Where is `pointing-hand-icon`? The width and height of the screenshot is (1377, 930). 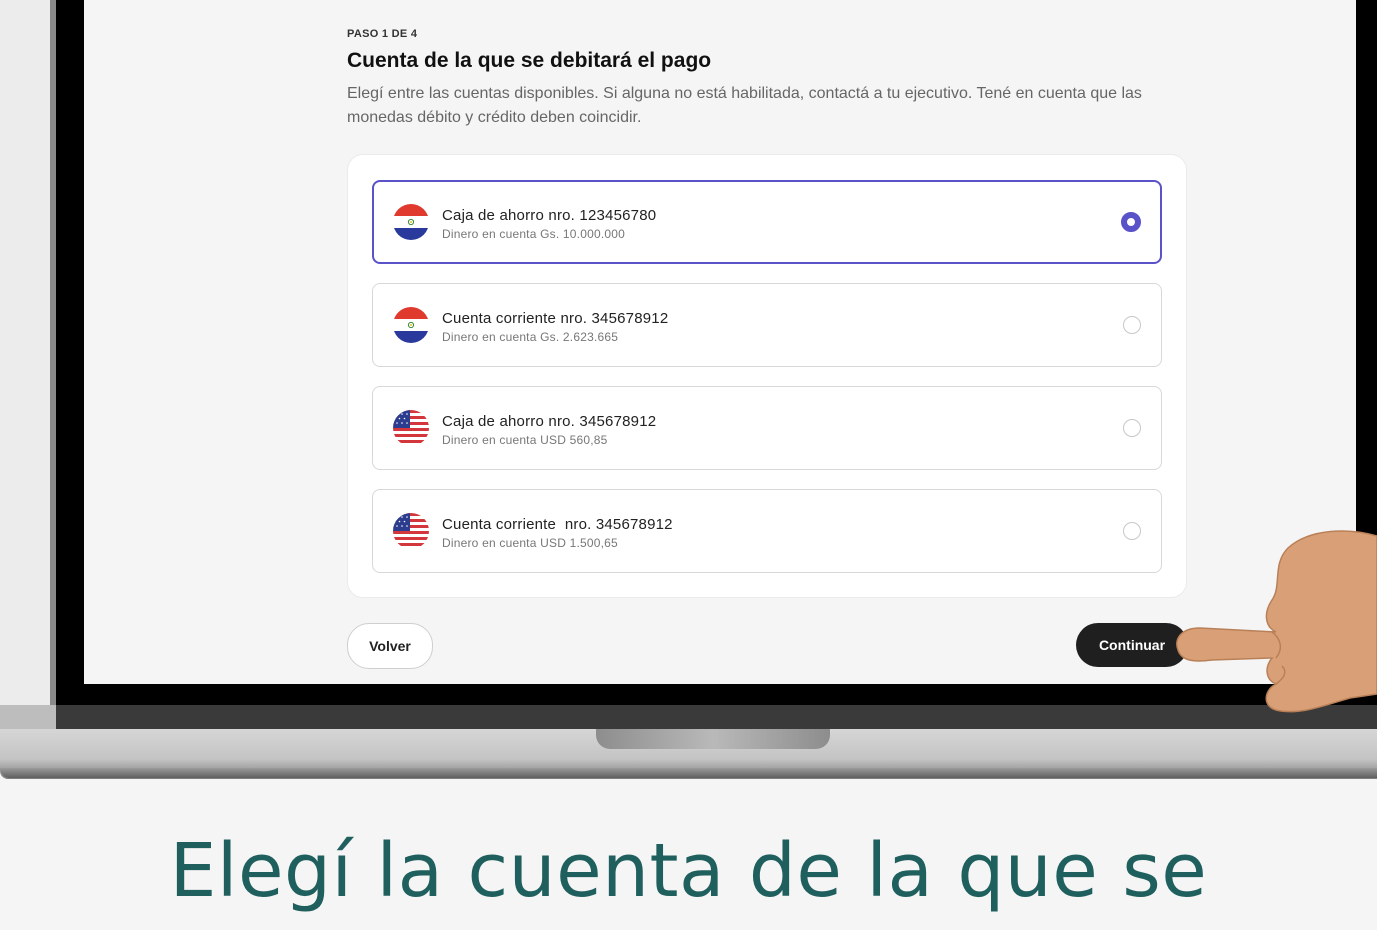 pointing-hand-icon is located at coordinates (1276, 621).